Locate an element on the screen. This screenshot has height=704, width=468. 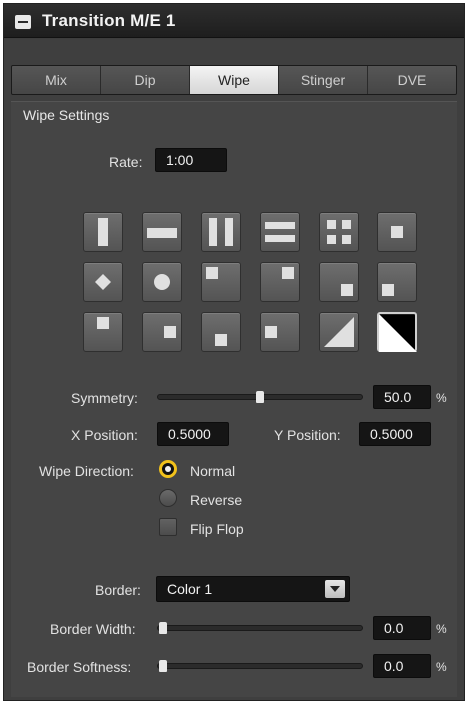
pattern-diamond-icon is located at coordinates (103, 282).